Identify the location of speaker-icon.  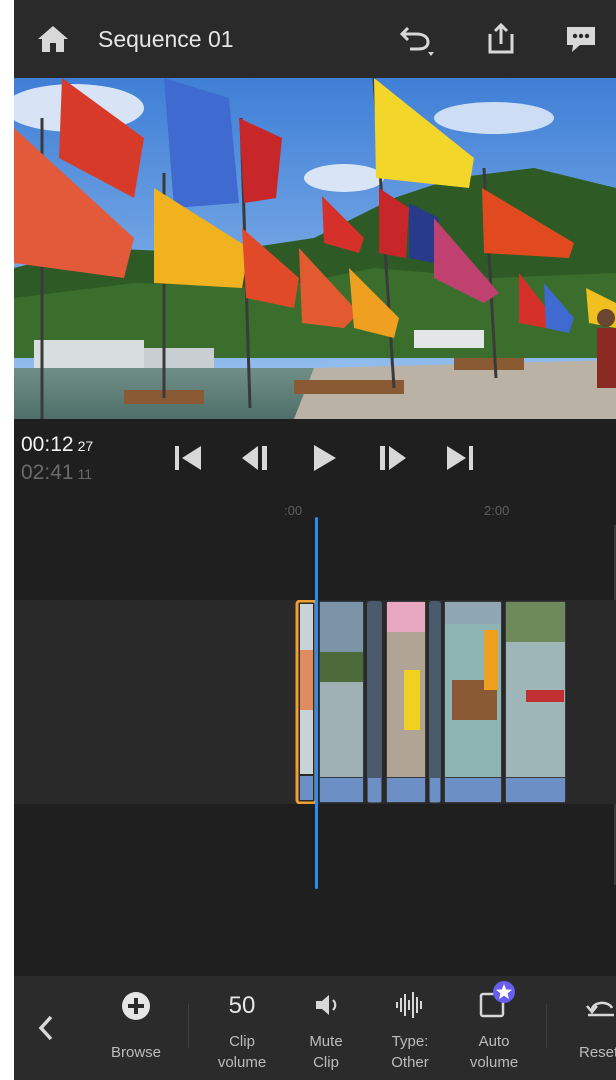
(326, 1005).